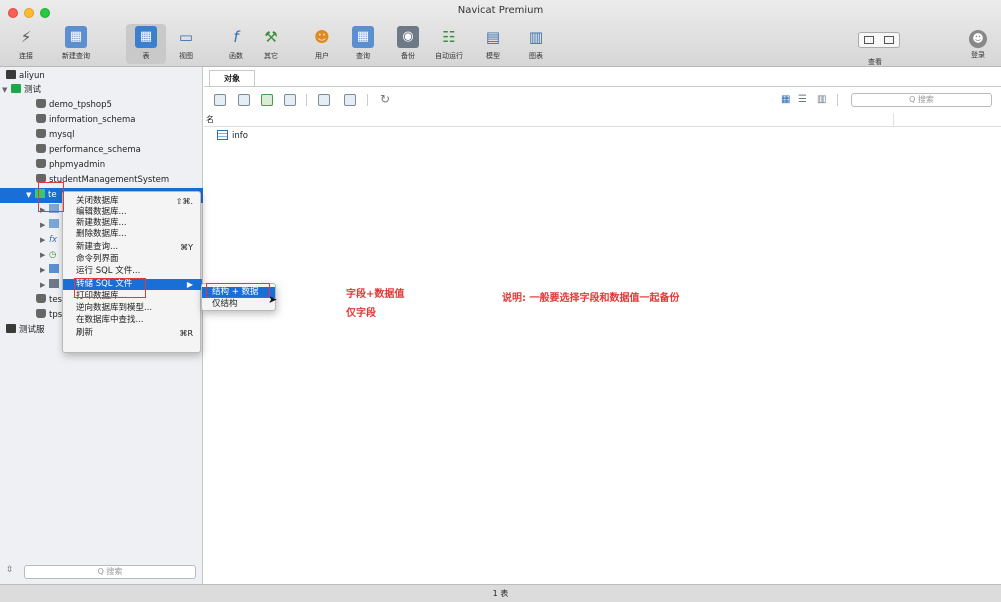 The image size is (1001, 602). Describe the element at coordinates (86, 120) in the screenshot. I see `database-item: information_schema` at that location.